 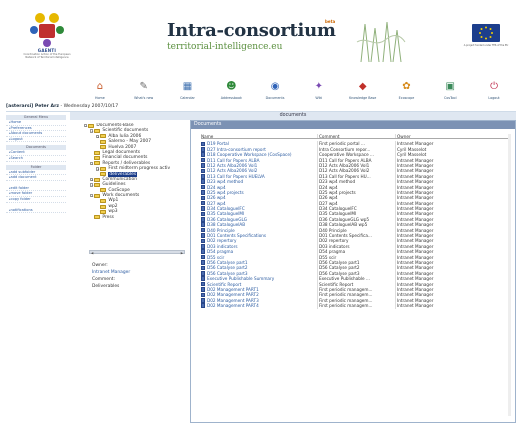 I want to click on decorative-figure-icon, so click(x=381, y=42).